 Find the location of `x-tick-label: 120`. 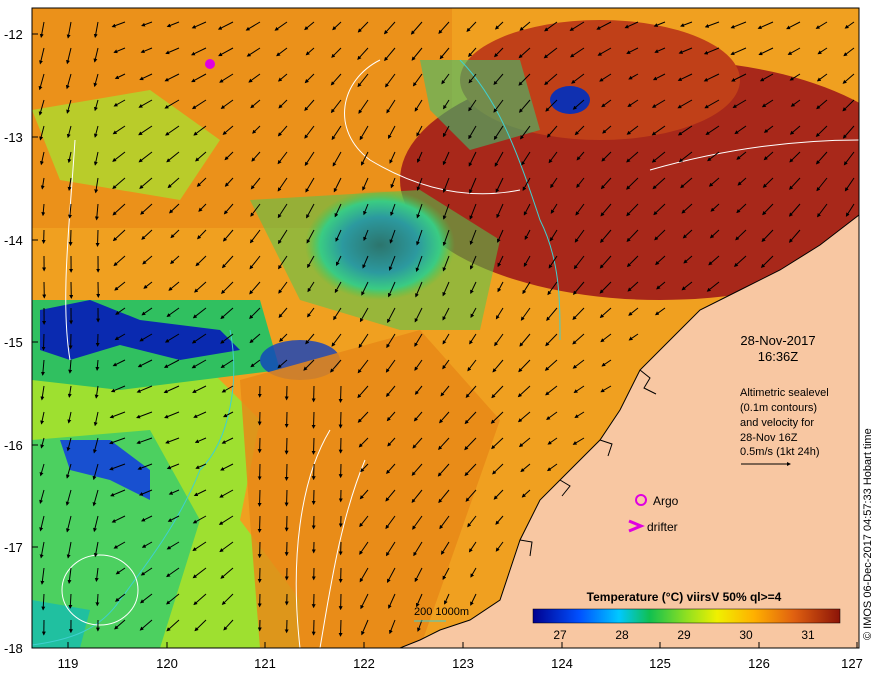

x-tick-label: 120 is located at coordinates (167, 663).